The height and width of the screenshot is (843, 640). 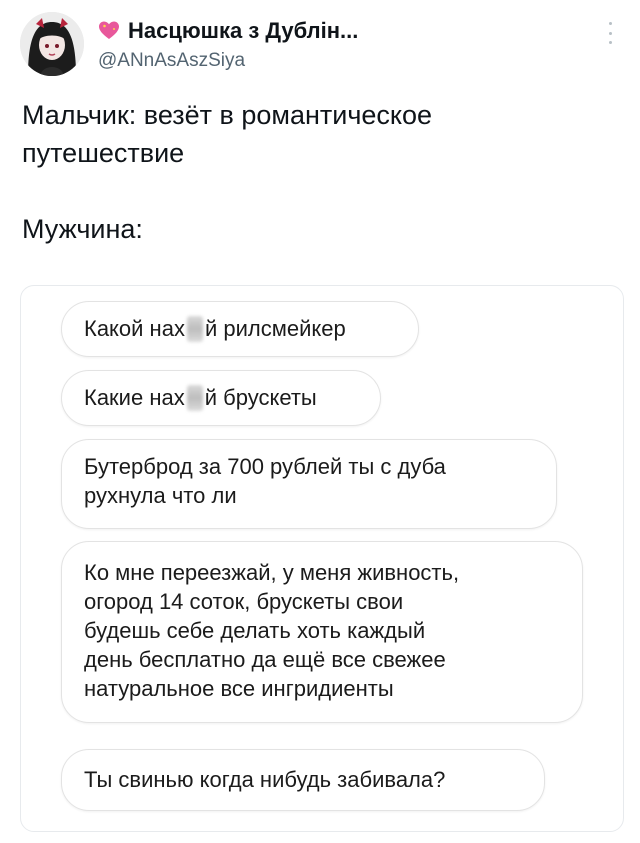 I want to click on tweet-header: Насцюшка з Дублін... @ANnAsAszSiya, so click(x=320, y=45).